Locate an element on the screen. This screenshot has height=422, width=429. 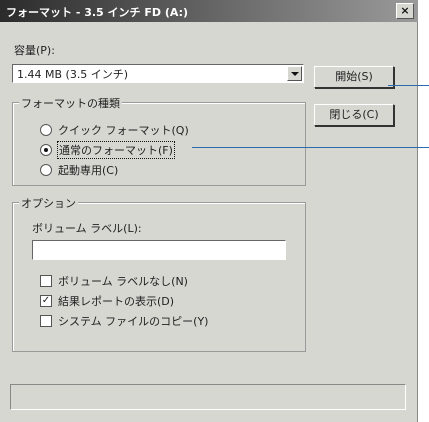
options-title: オプション is located at coordinates (48, 203).